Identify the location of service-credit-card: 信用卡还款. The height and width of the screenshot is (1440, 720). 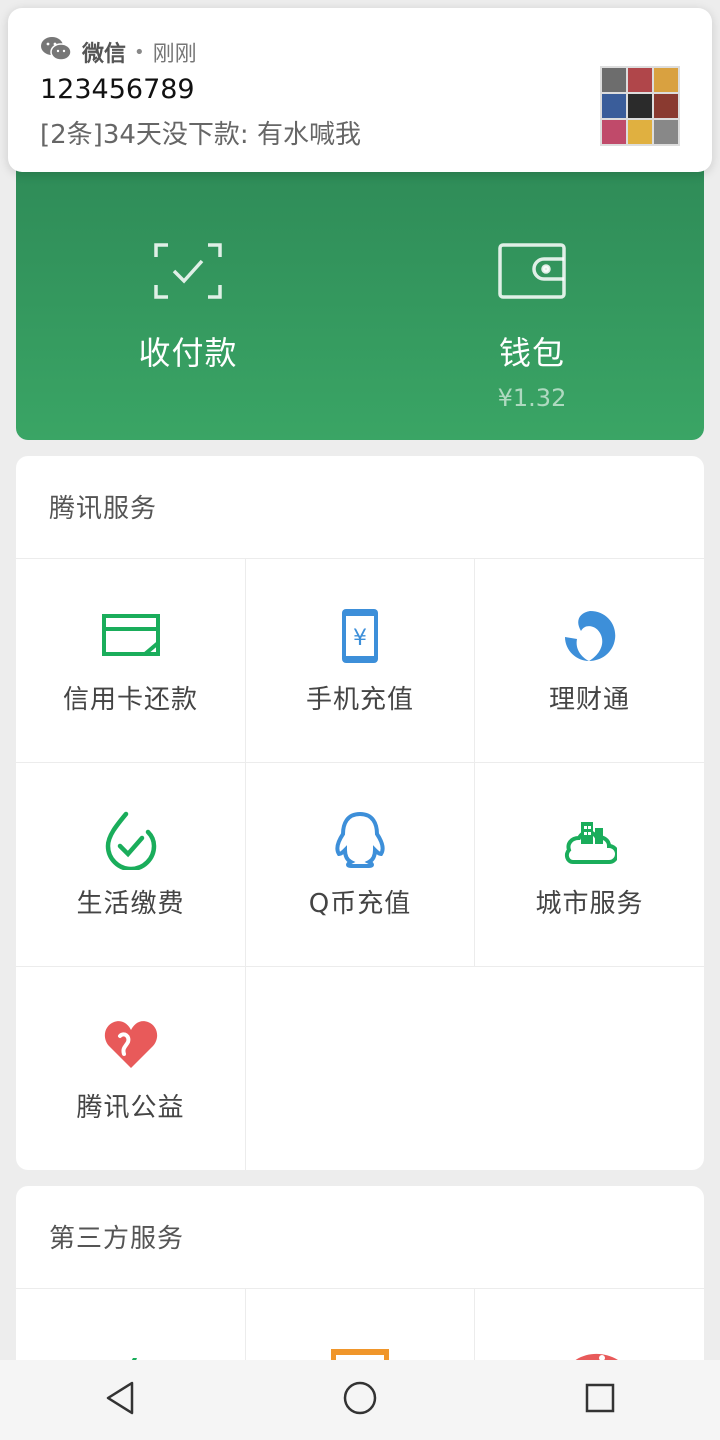
(131, 661).